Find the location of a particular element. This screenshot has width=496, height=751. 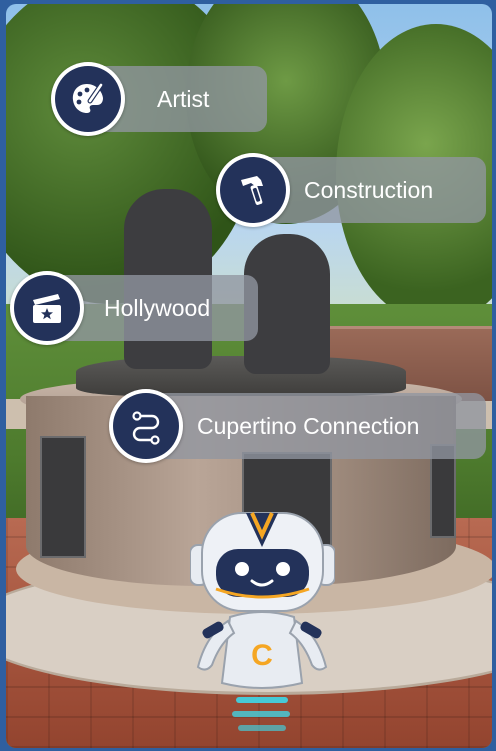

route-path-icon is located at coordinates (146, 428).